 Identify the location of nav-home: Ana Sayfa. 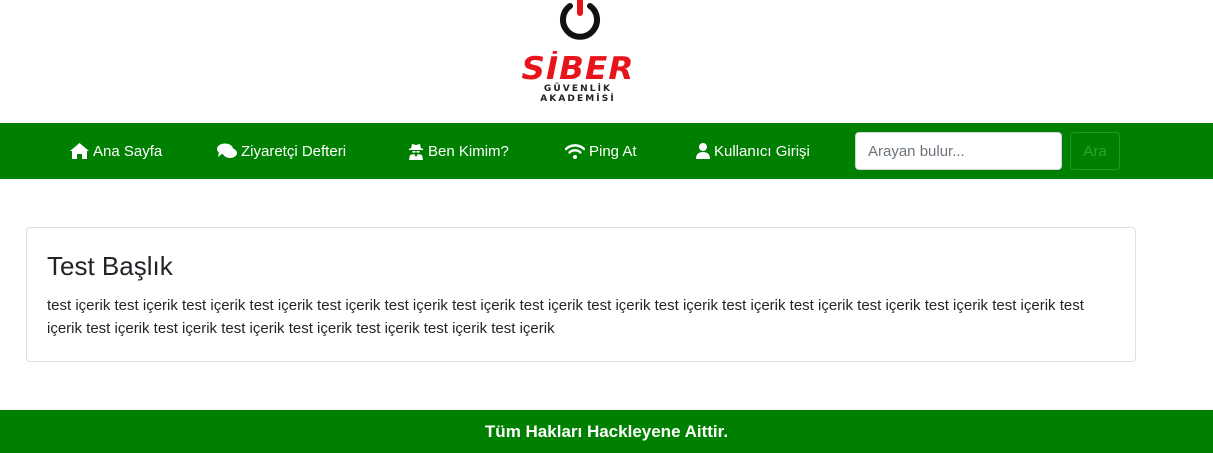
(116, 151).